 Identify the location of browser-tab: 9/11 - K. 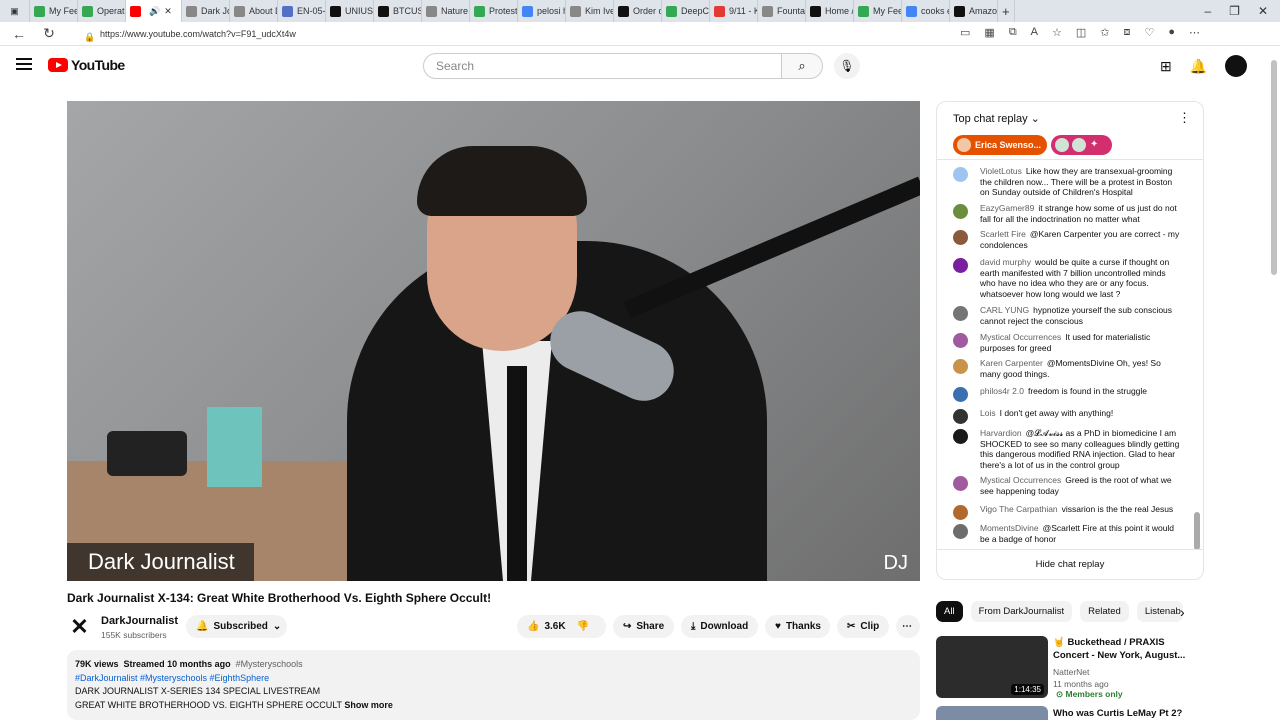
(734, 11).